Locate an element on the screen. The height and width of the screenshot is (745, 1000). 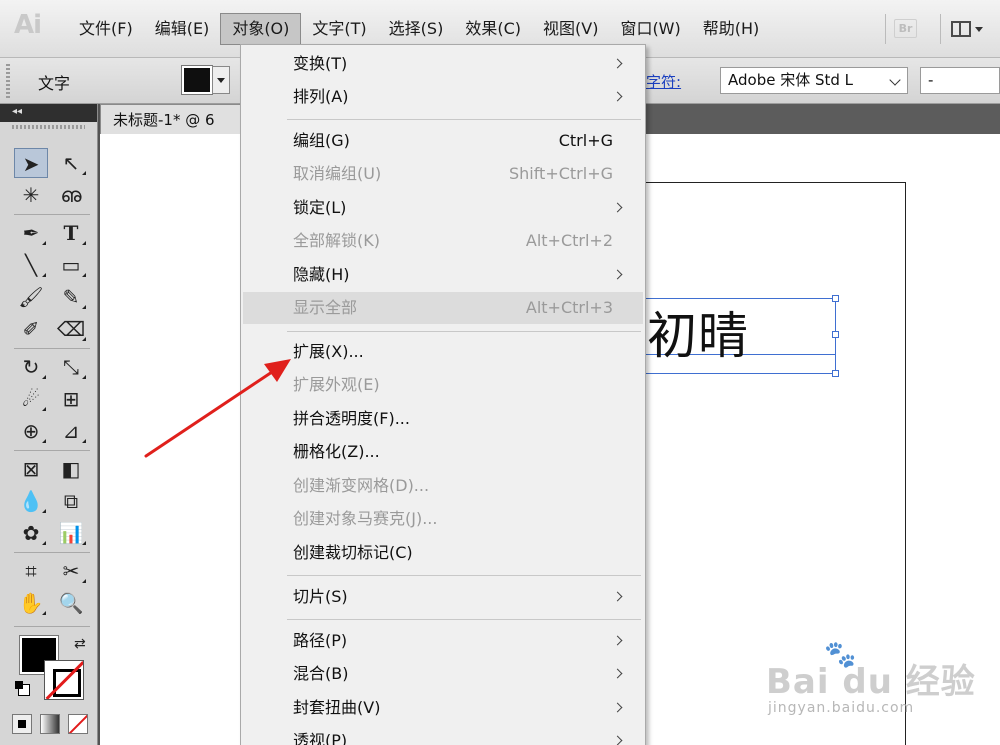
slice-tool-icon: ✂ is located at coordinates (71, 571).